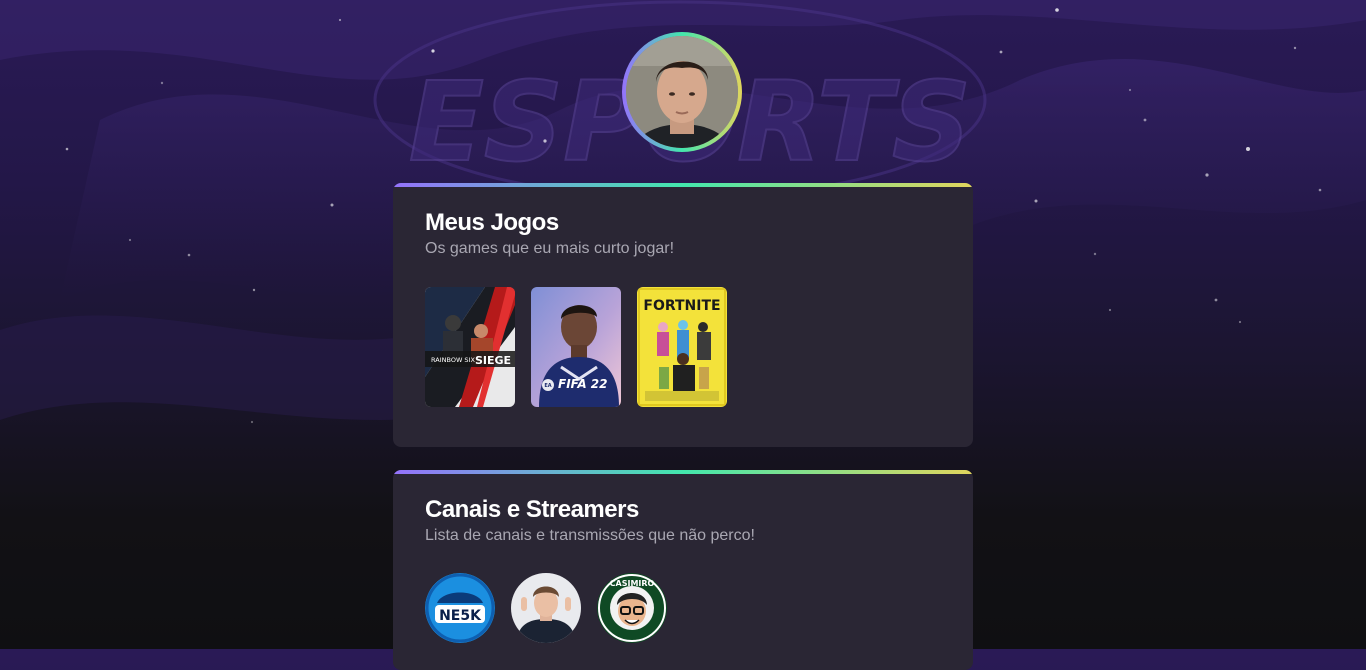 The image size is (1366, 670). I want to click on ne5k-logo-text: NE5K, so click(460, 616).